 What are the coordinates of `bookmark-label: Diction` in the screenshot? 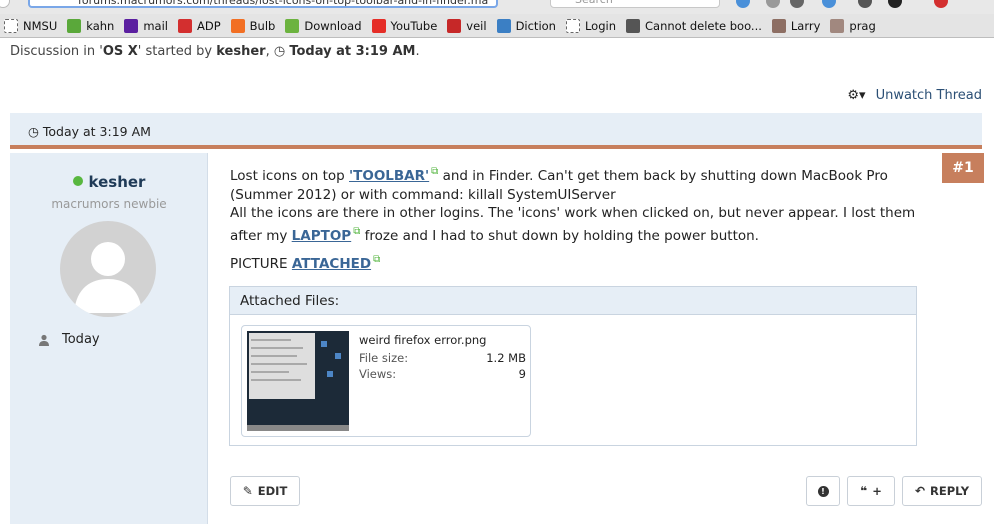 It's located at (535, 25).